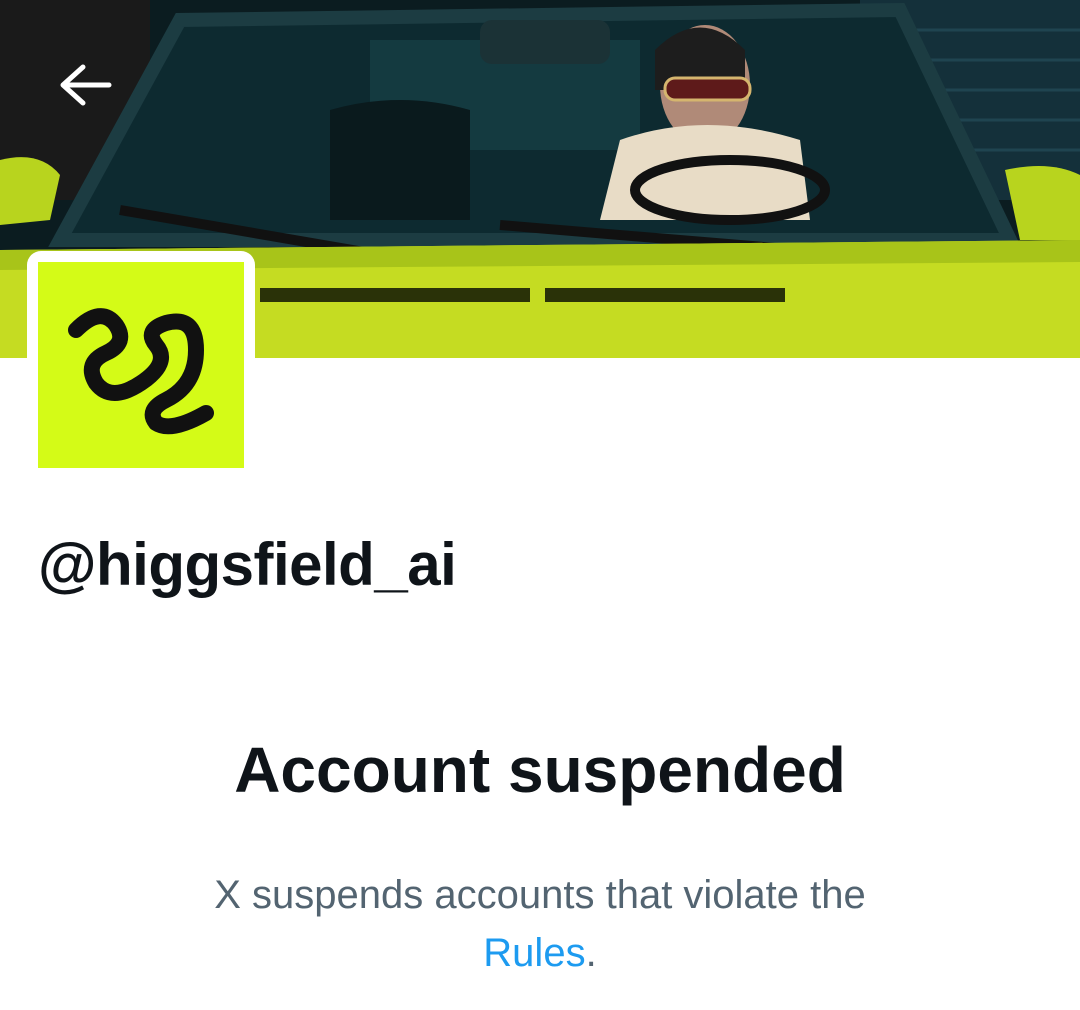 The height and width of the screenshot is (1010, 1080). What do you see at coordinates (591, 953) in the screenshot?
I see `sentence-period: .` at bounding box center [591, 953].